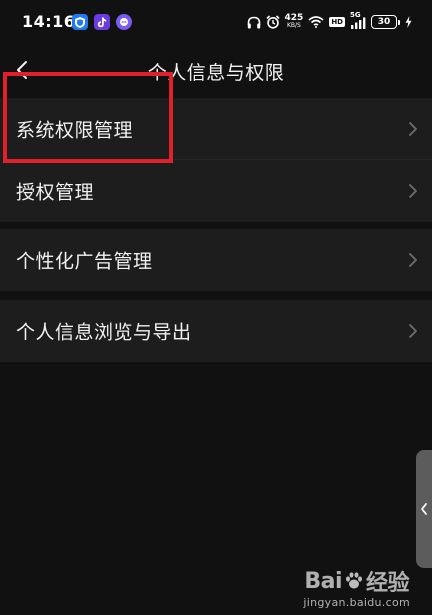  I want to click on menu-group-personal-info: 个人信息浏览与导出, so click(216, 331).